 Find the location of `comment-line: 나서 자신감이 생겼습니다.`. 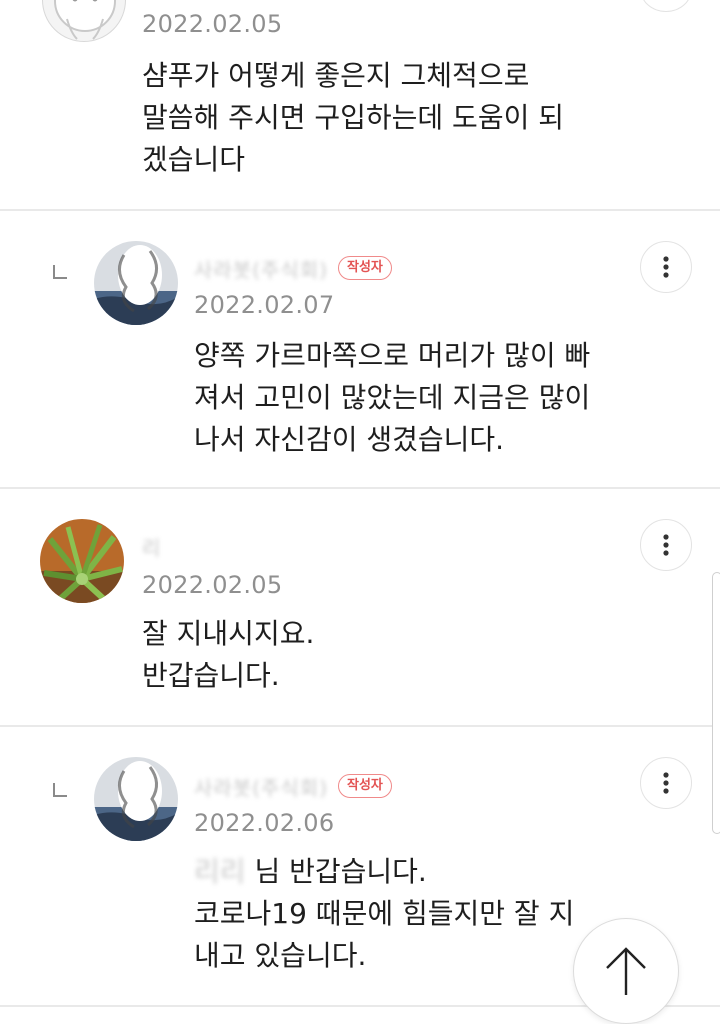

comment-line: 나서 자신감이 생겼습니다. is located at coordinates (349, 439).